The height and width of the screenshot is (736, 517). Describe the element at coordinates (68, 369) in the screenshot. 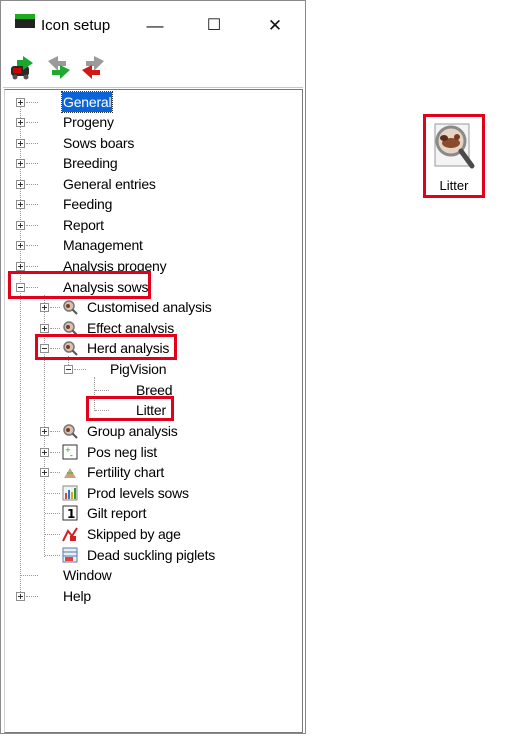

I see `collapse-toggle` at that location.